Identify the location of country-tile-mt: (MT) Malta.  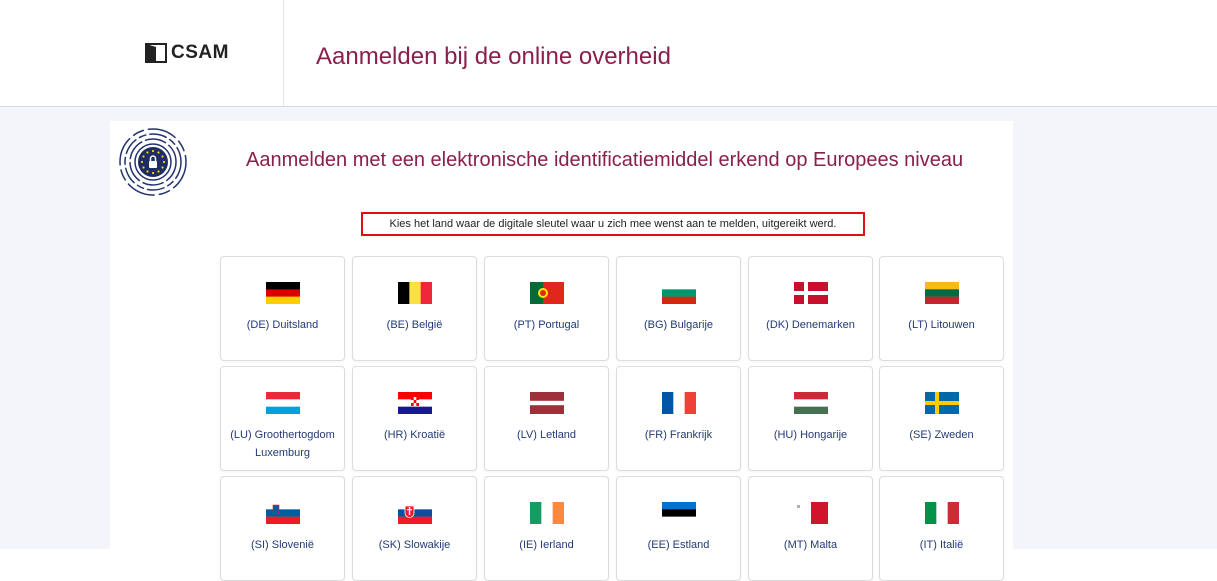
(810, 528).